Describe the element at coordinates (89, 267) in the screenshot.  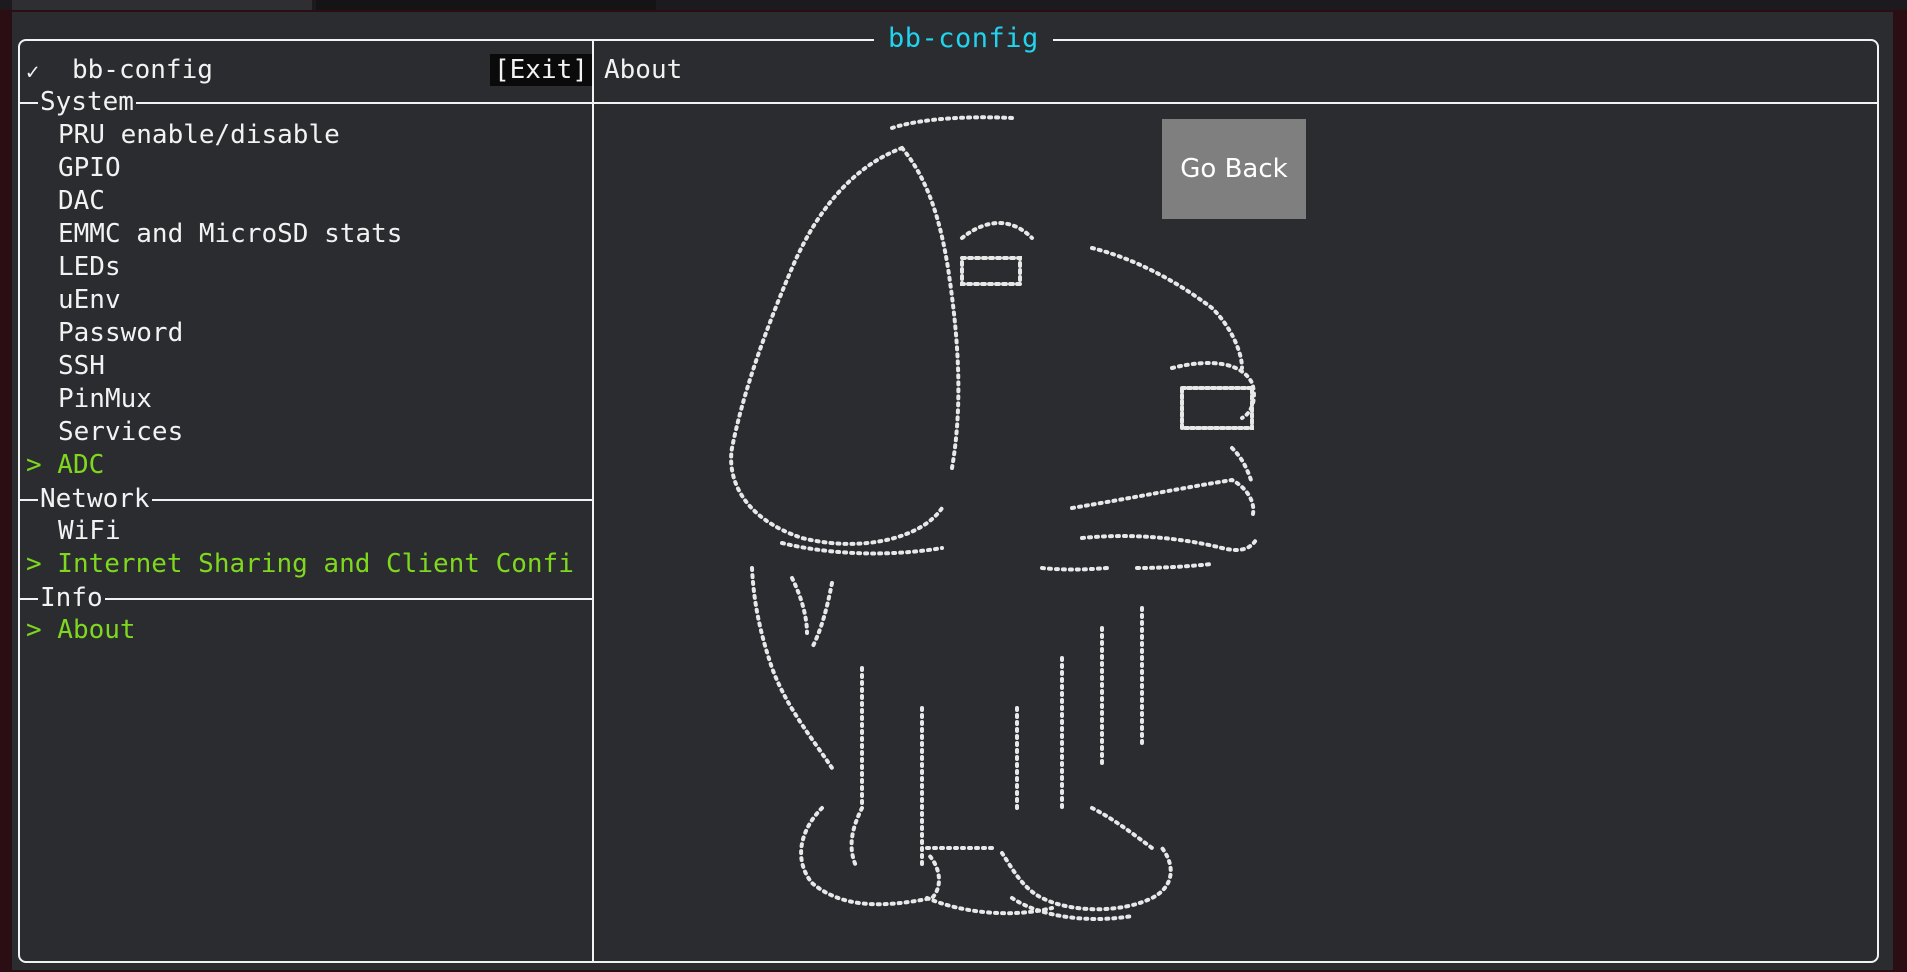
I see `menu-item-leds: LEDs` at that location.